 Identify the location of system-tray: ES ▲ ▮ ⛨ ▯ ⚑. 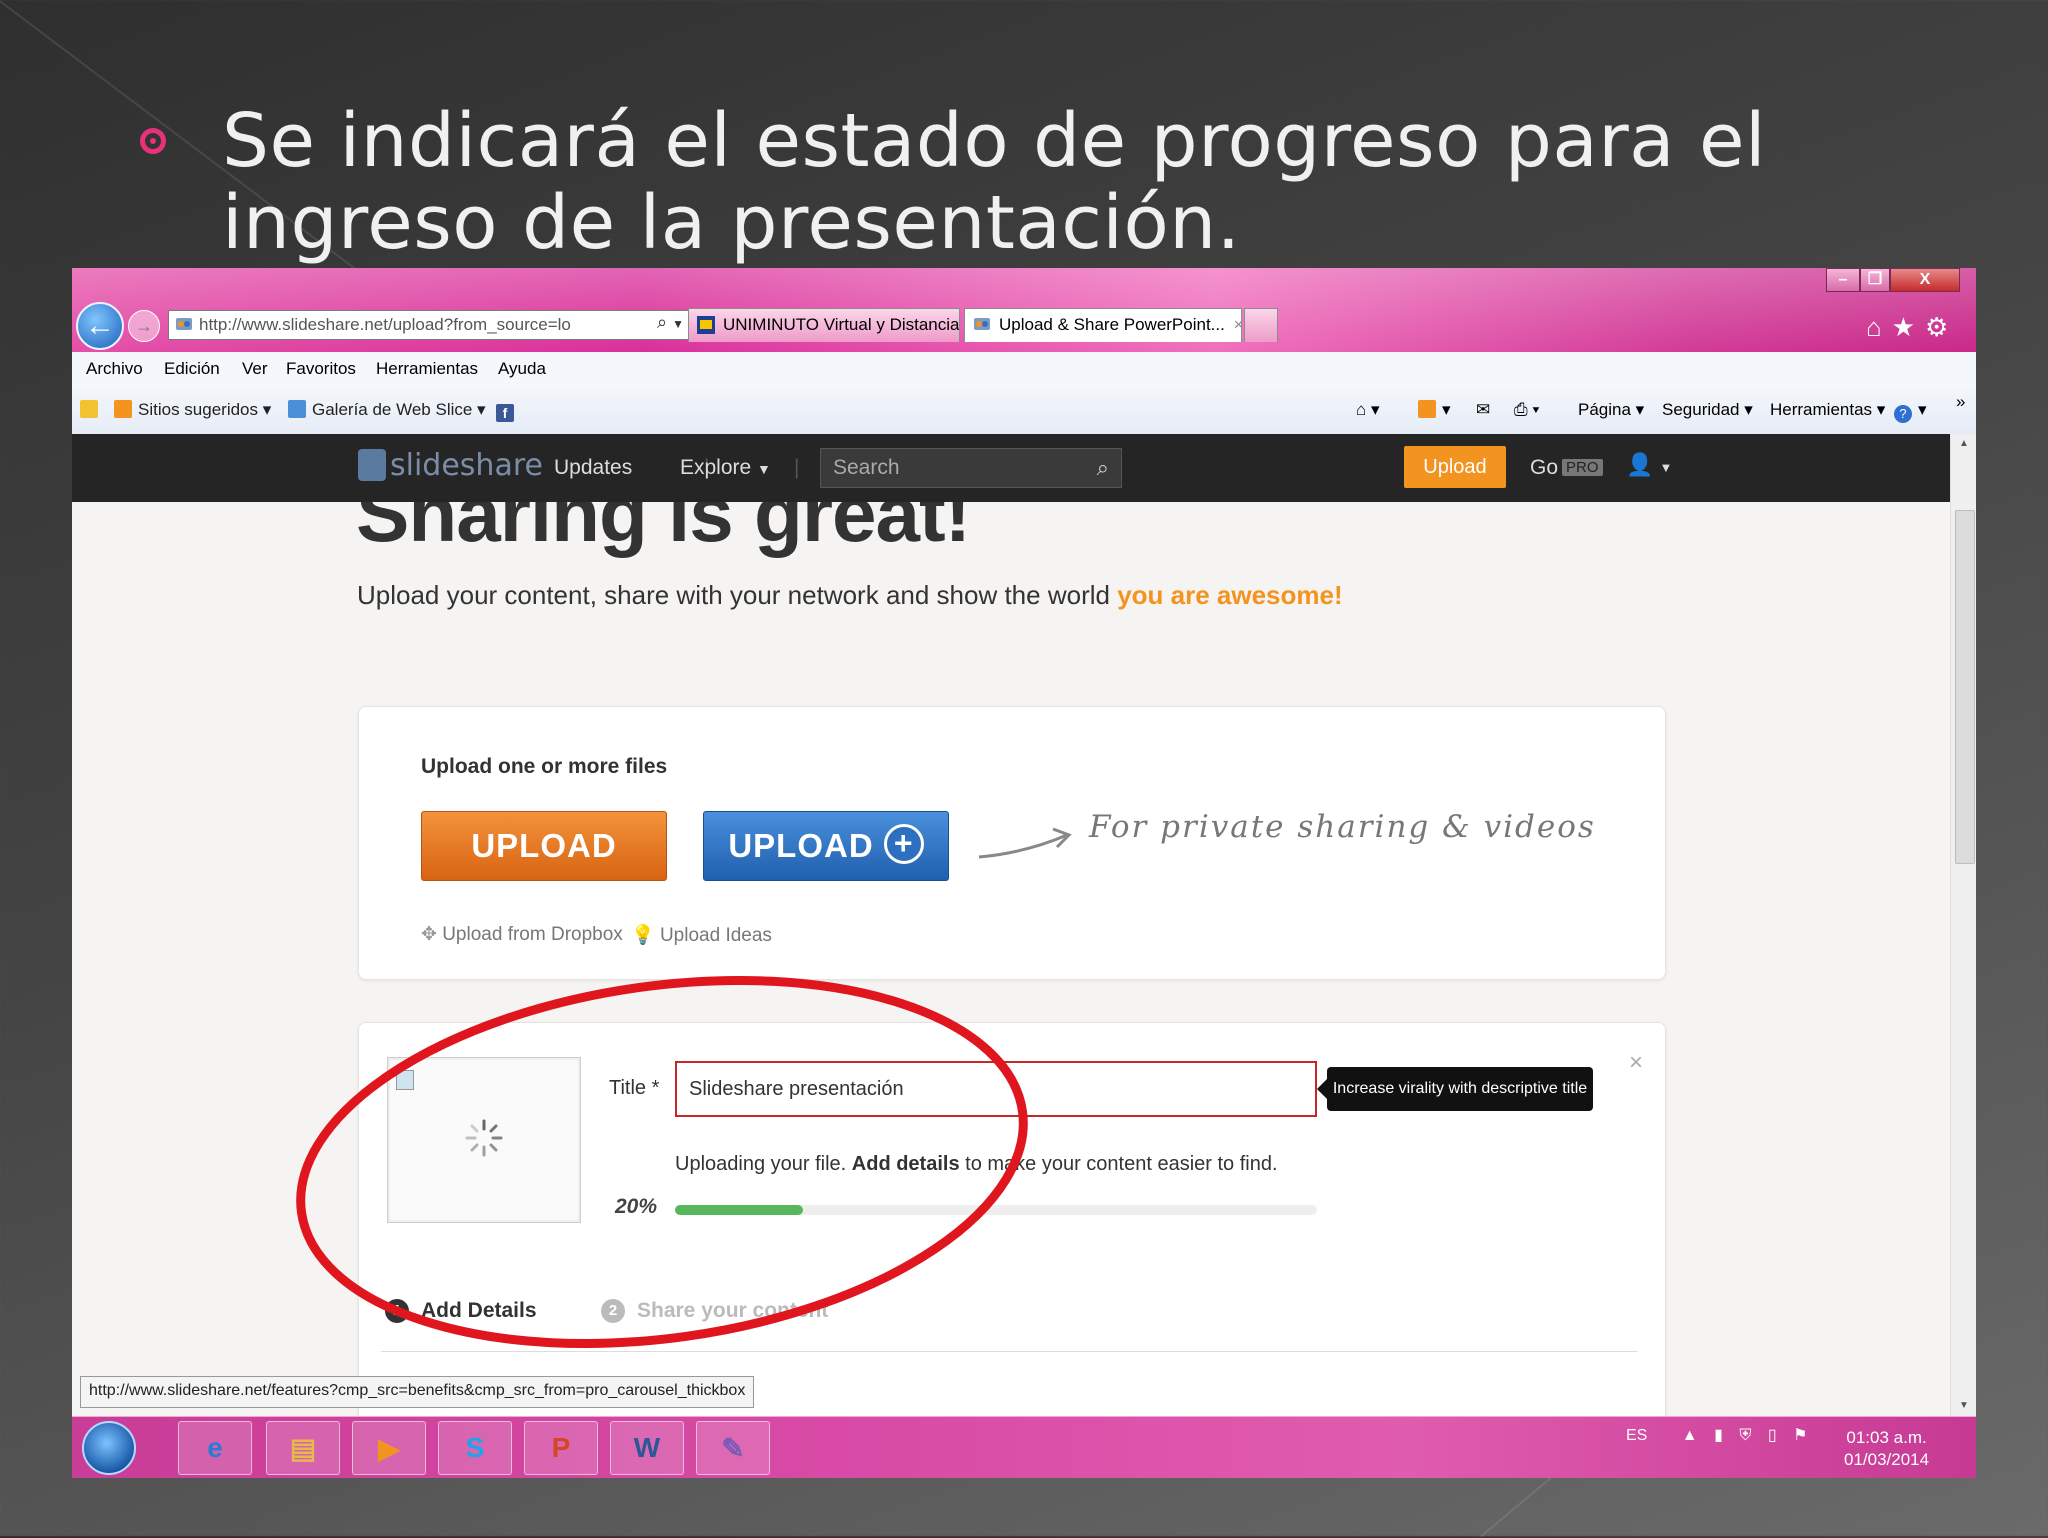
(1716, 1435).